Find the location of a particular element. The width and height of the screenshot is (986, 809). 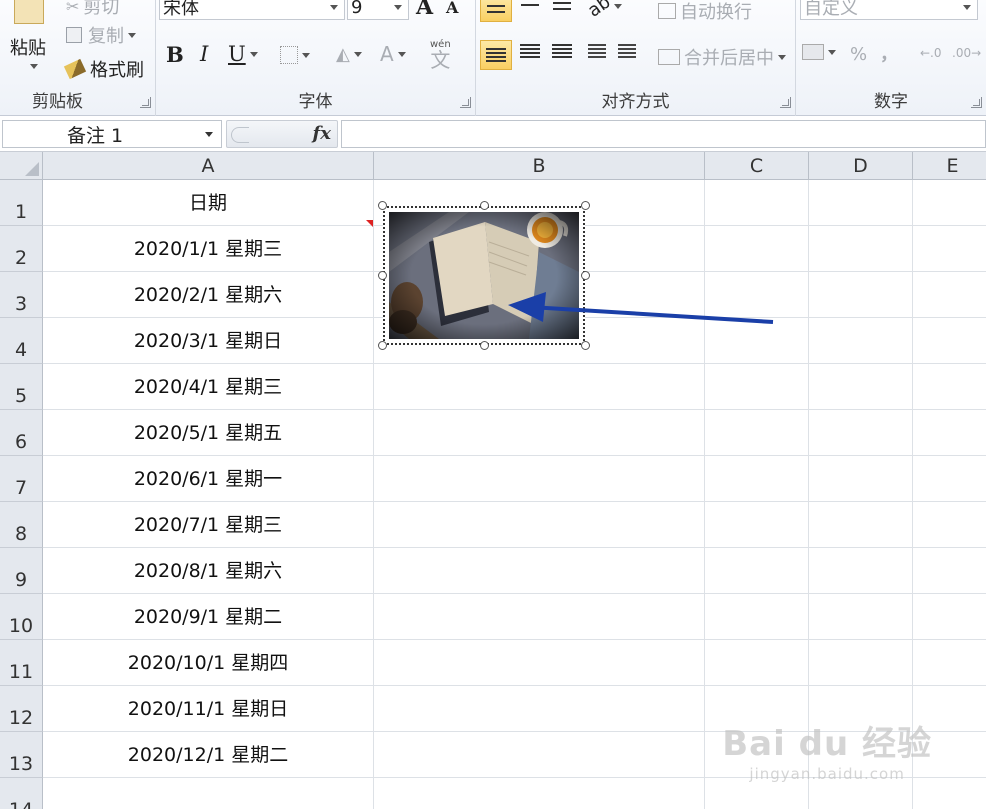

cell-c2 is located at coordinates (757, 249).